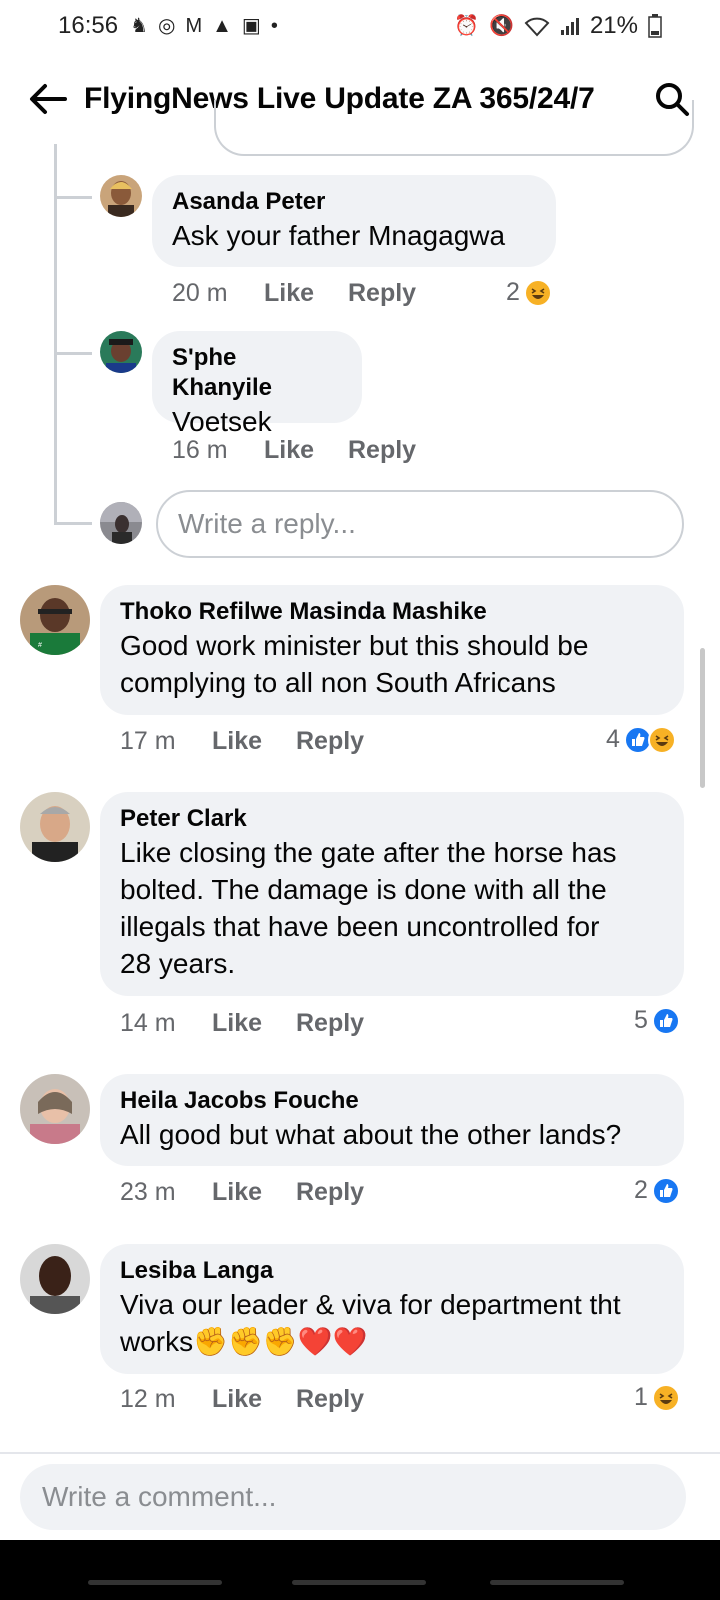 The width and height of the screenshot is (720, 1600). Describe the element at coordinates (359, 1582) in the screenshot. I see `nav-home-button` at that location.